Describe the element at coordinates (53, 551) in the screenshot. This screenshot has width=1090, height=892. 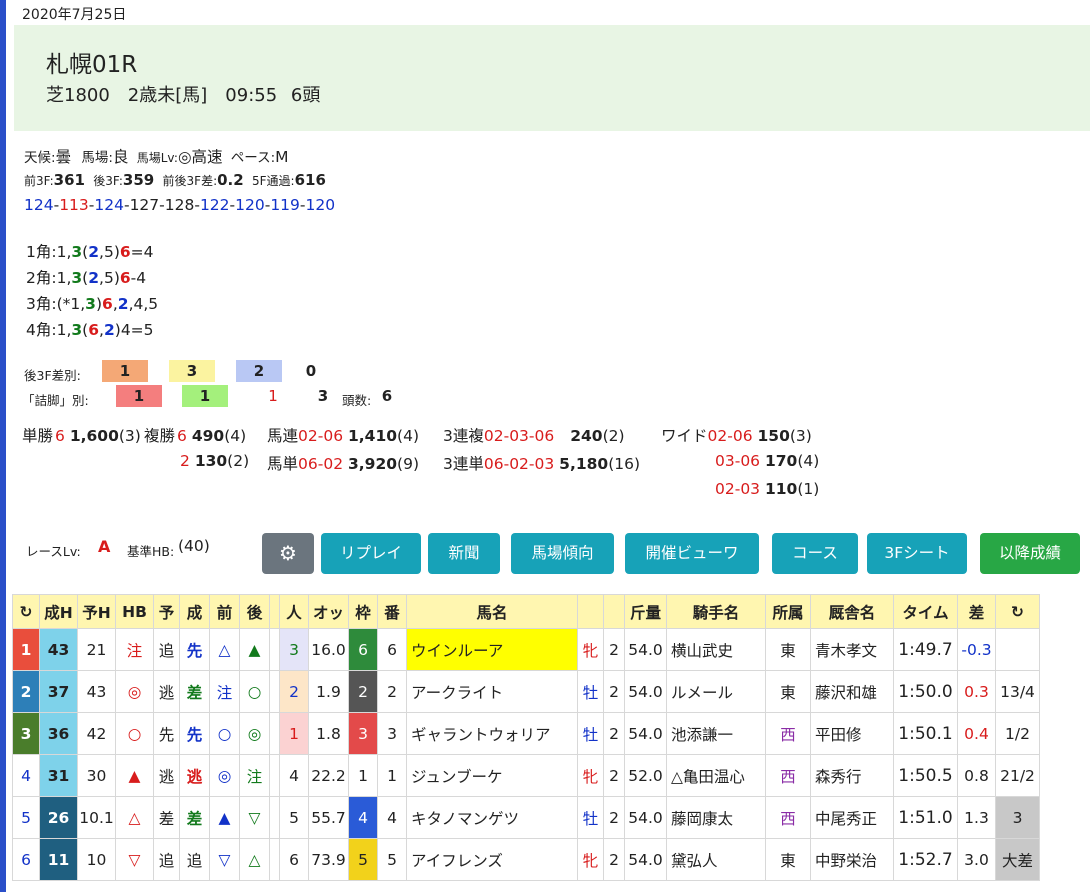
I see `race-level-label: レースLv:` at that location.